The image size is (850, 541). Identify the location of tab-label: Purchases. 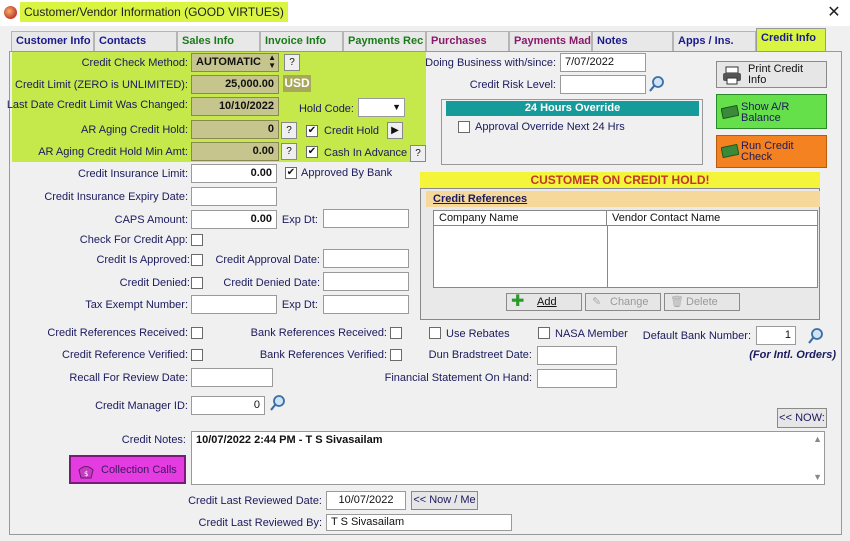
(459, 41).